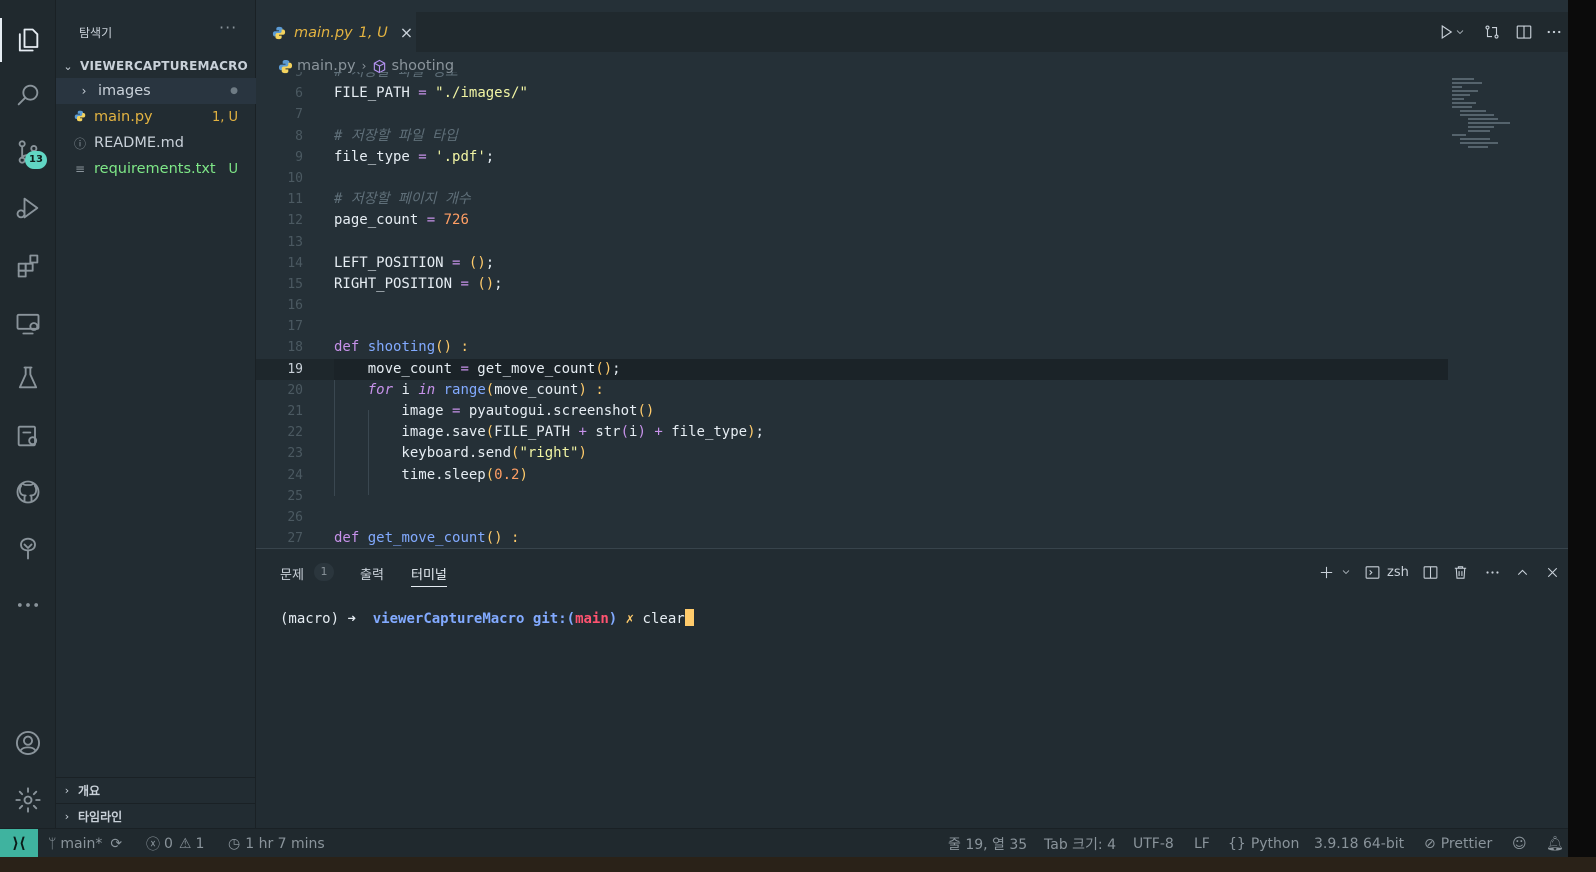 The width and height of the screenshot is (1596, 872). I want to click on code-line: 6 FILE_PATH = "./images/", so click(852, 93).